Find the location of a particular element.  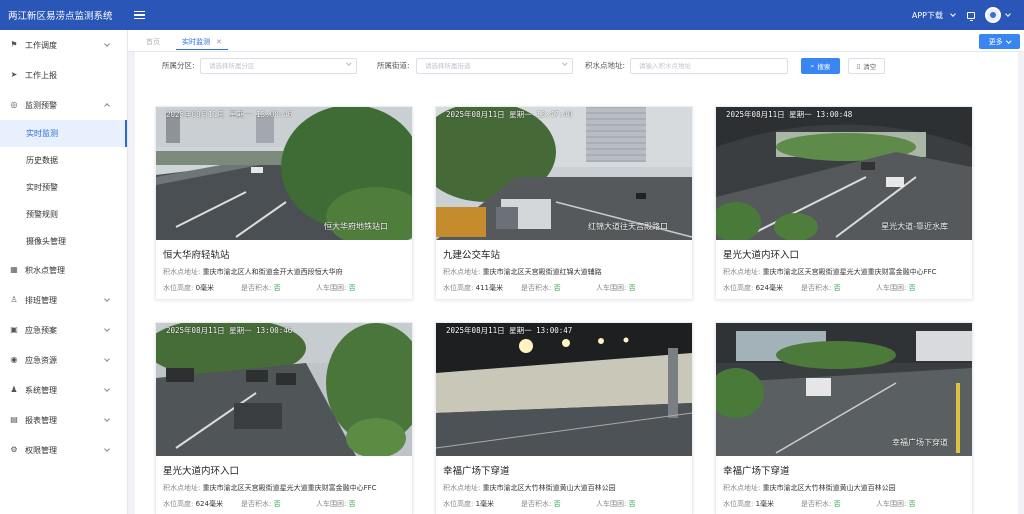

search-button: ⌕ 搜索 is located at coordinates (820, 66).